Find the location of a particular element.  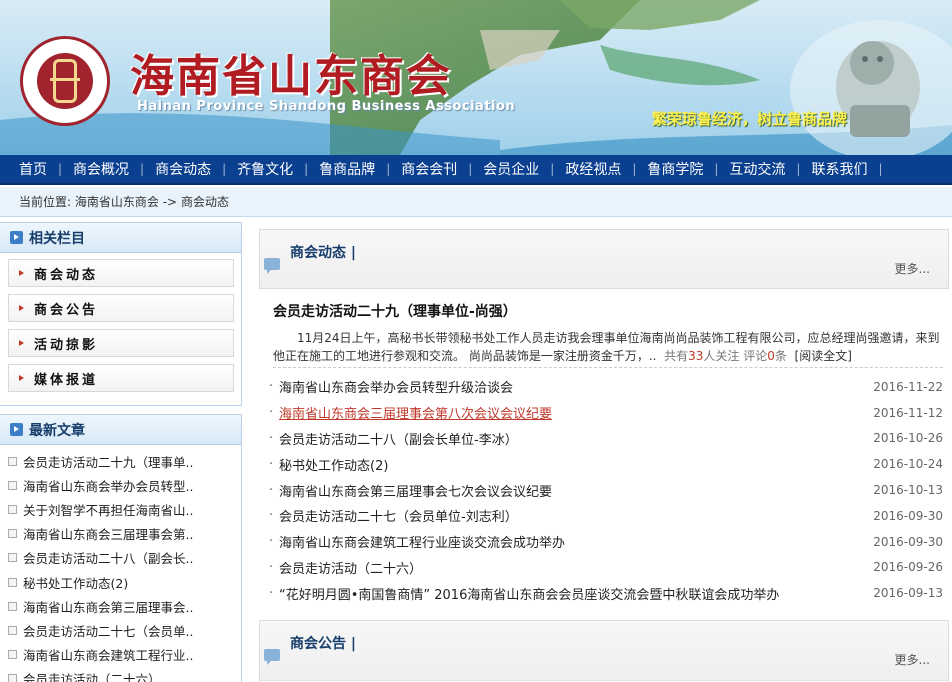

list-item: 会员走访活动二十九（理事单.. is located at coordinates (124, 461).